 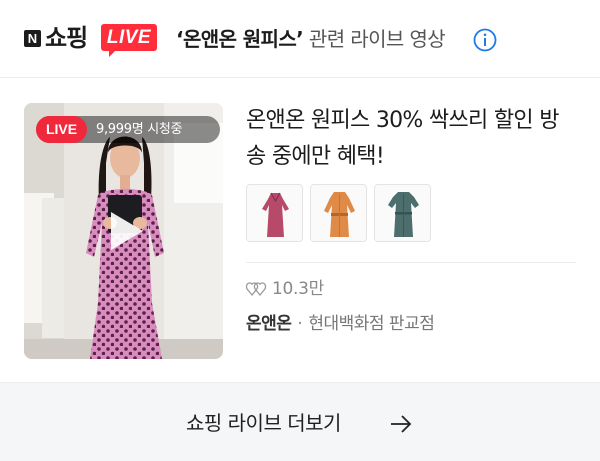 I want to click on play-icon, so click(x=124, y=231).